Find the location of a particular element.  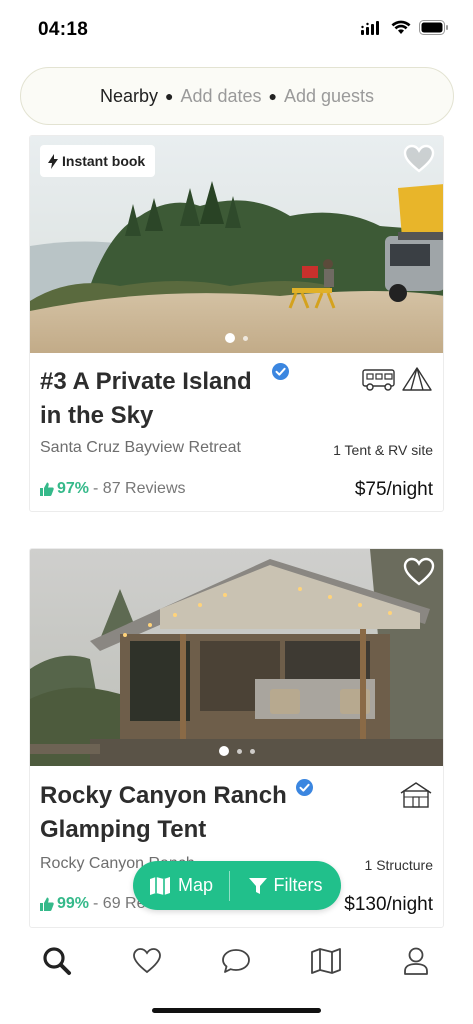

host-name: Santa Cruz Bayview Retreat is located at coordinates (140, 447).